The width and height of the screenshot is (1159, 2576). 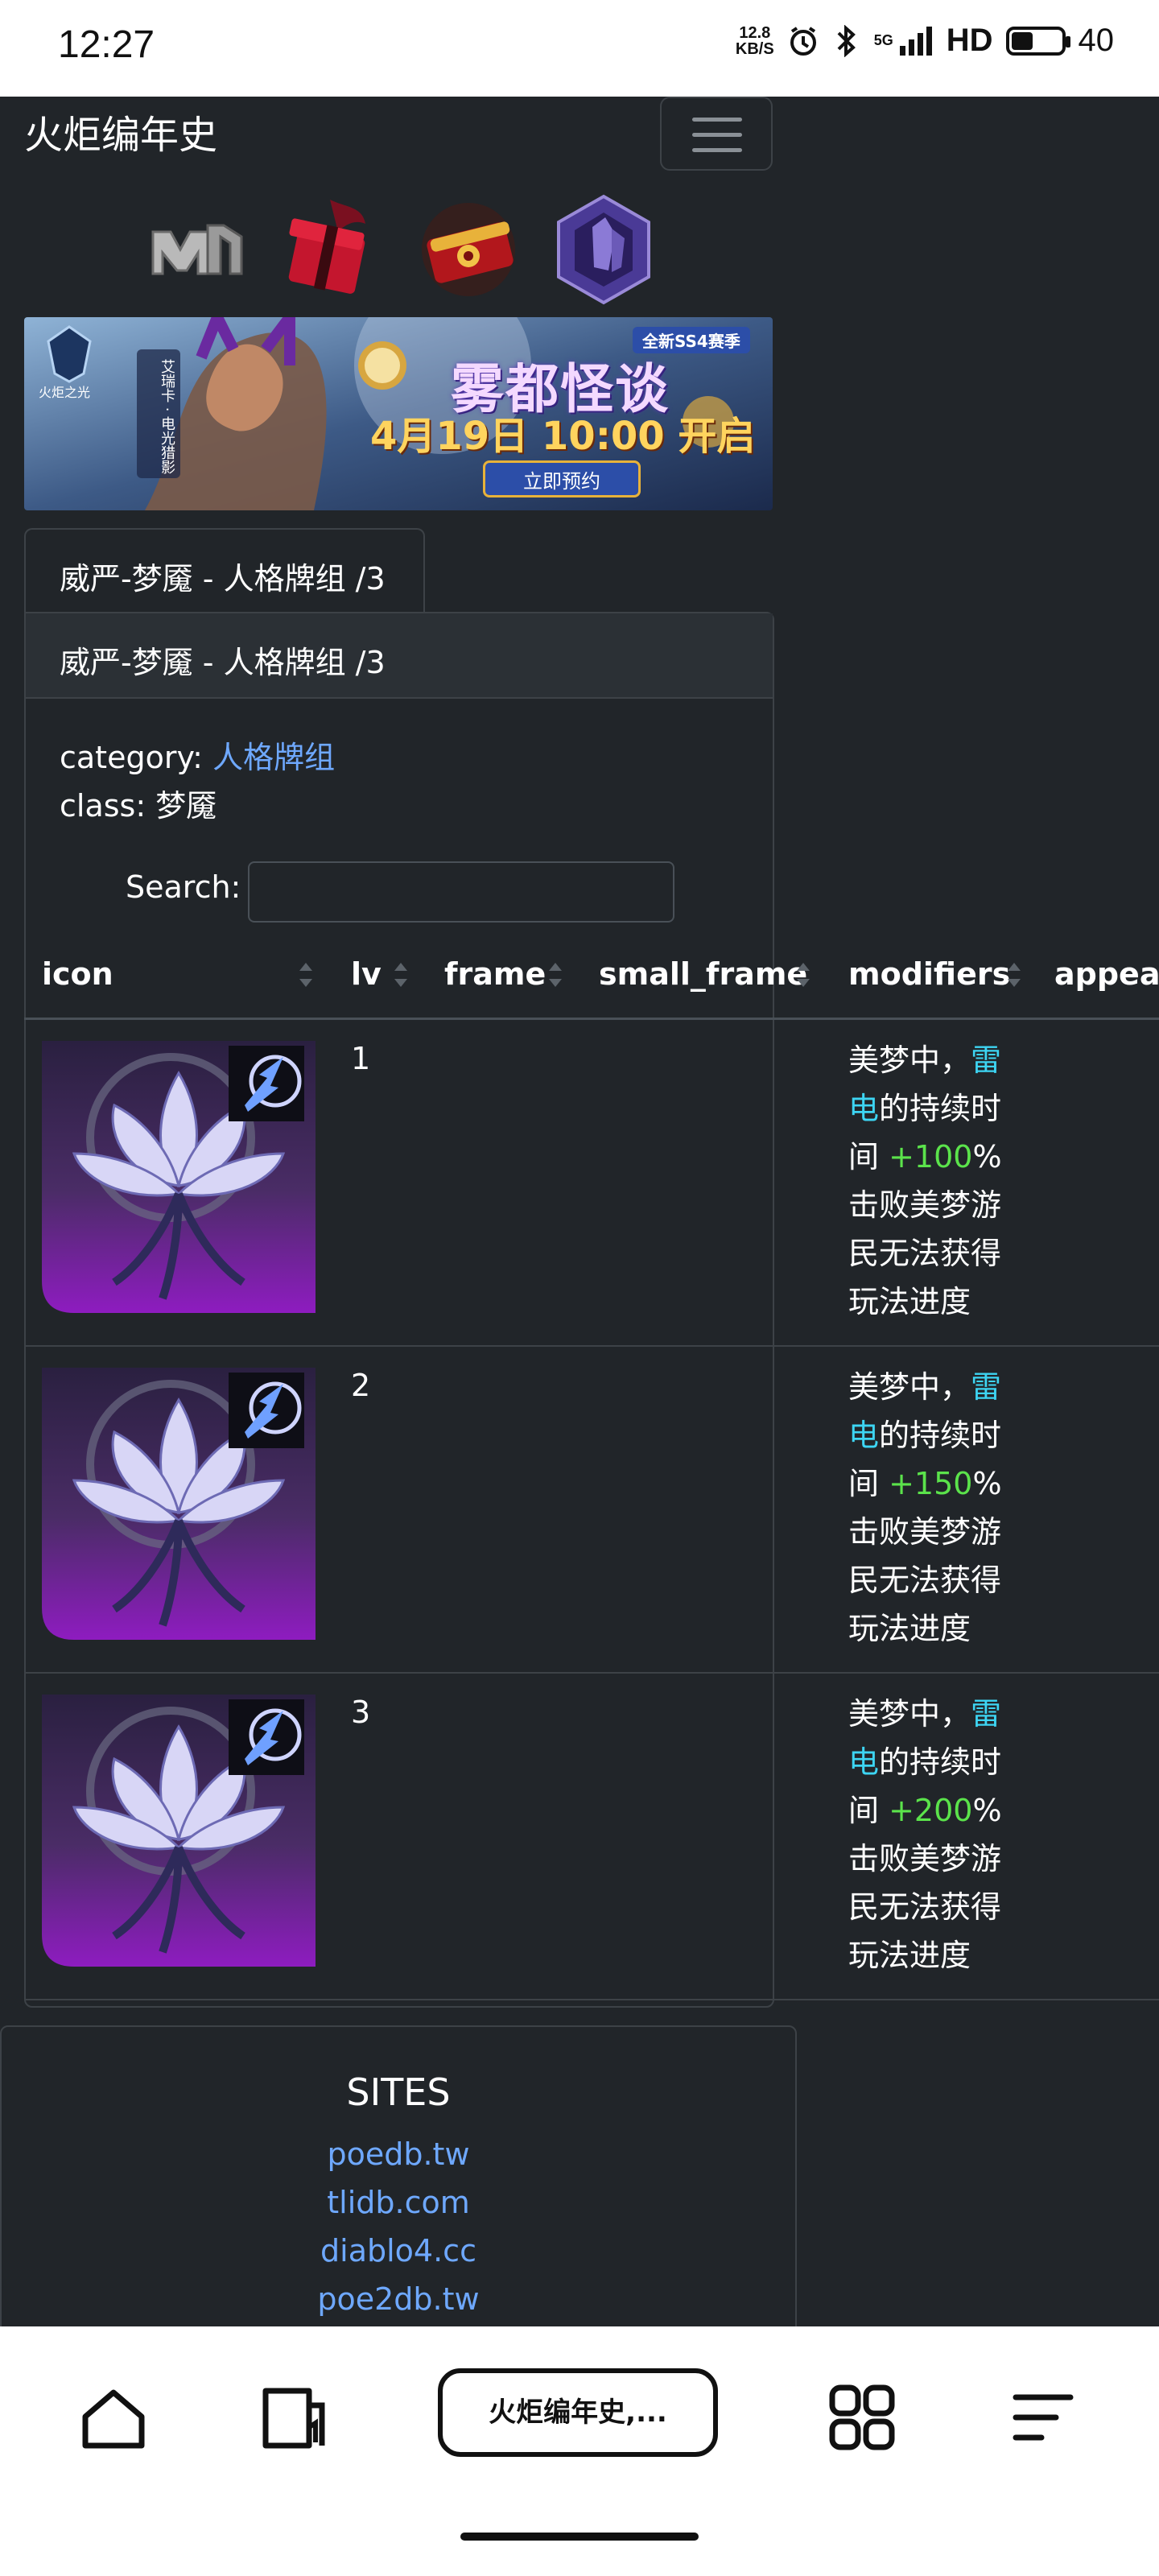 What do you see at coordinates (361, 1712) in the screenshot?
I see `level-value: 3` at bounding box center [361, 1712].